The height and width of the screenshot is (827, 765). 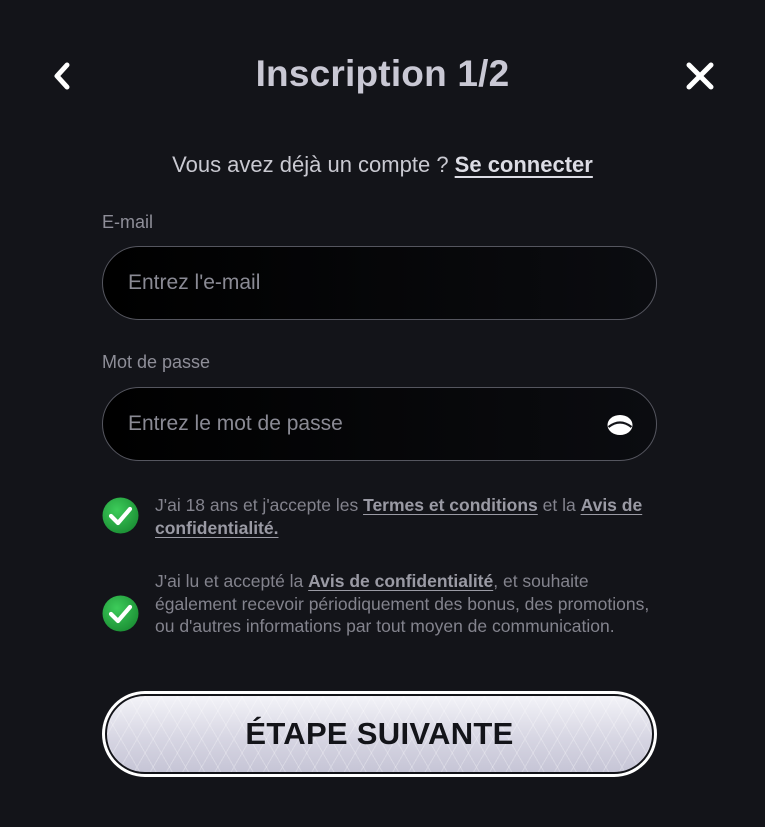 What do you see at coordinates (524, 164) in the screenshot?
I see `login-link: Se connecter` at bounding box center [524, 164].